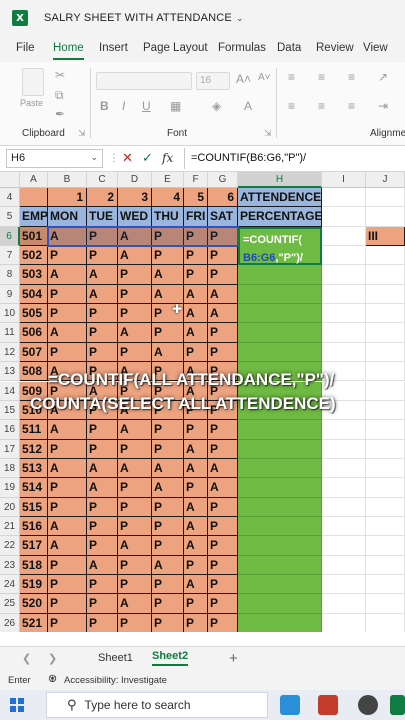  Describe the element at coordinates (34, 294) in the screenshot. I see `cell-a9: 504` at that location.